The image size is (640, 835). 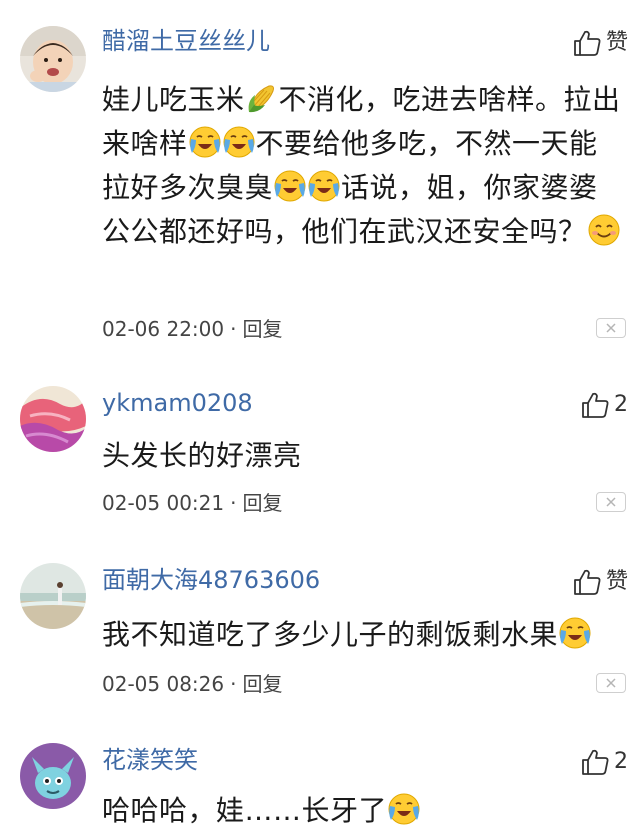 I want to click on smiling-face-icon, so click(x=604, y=230).